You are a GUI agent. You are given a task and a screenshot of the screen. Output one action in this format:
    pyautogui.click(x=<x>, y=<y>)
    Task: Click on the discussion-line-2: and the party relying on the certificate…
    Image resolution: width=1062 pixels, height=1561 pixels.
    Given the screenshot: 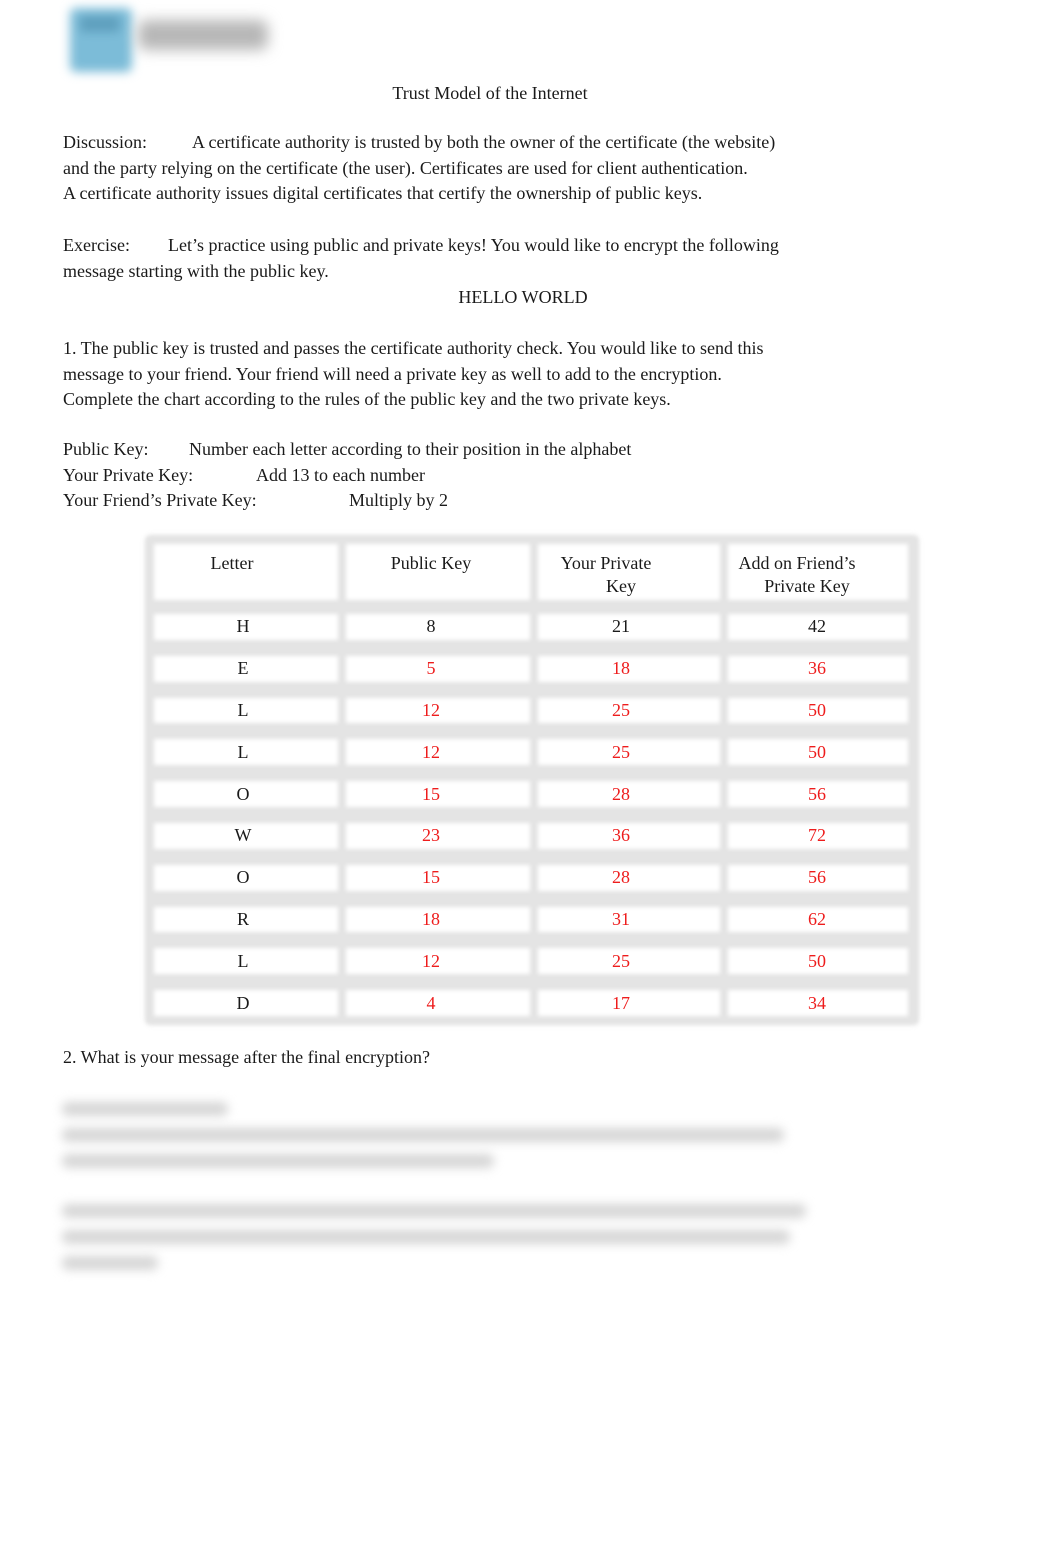 What is the action you would take?
    pyautogui.click(x=405, y=167)
    